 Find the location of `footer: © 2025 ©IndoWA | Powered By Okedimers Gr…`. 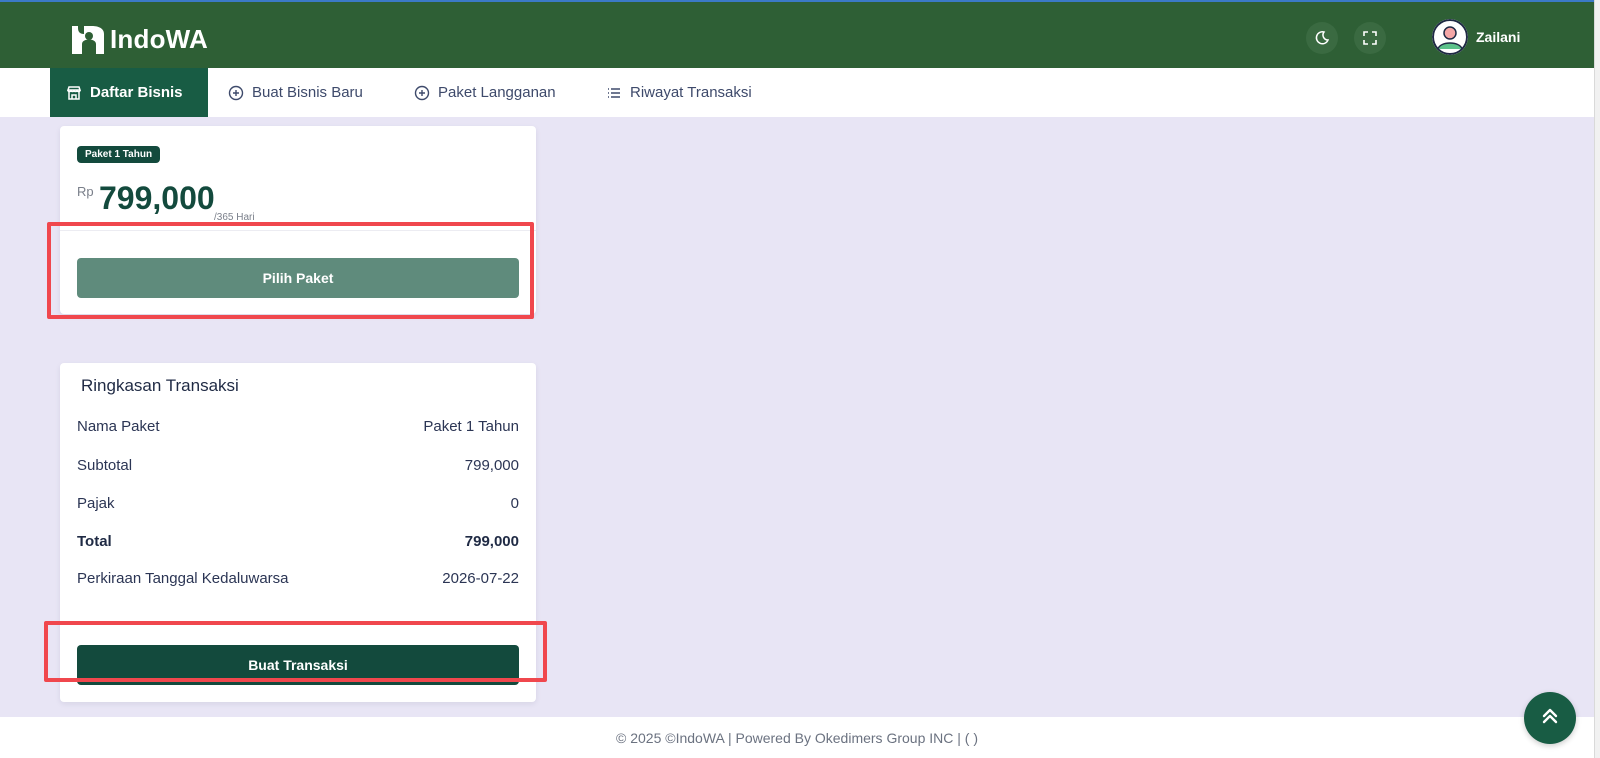

footer: © 2025 ©IndoWA | Powered By Okedimers Gr… is located at coordinates (797, 737).